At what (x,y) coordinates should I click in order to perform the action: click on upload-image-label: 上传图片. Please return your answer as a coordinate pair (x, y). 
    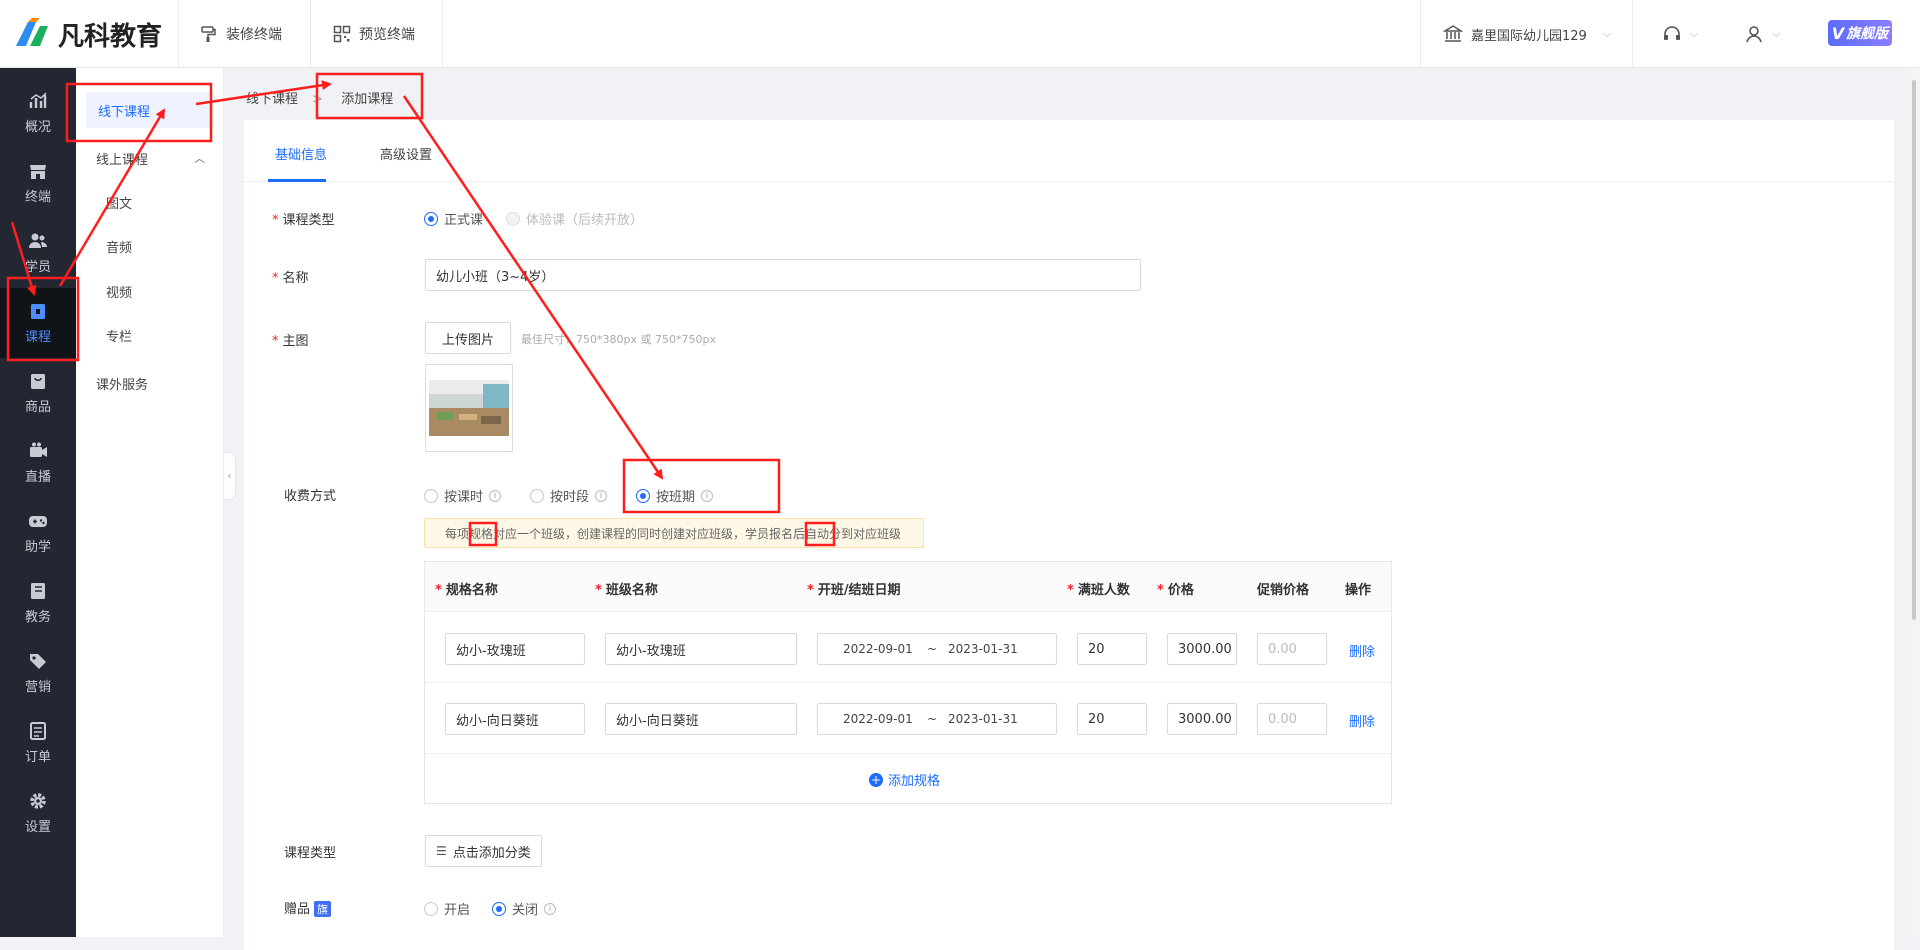
    Looking at the image, I should click on (468, 340).